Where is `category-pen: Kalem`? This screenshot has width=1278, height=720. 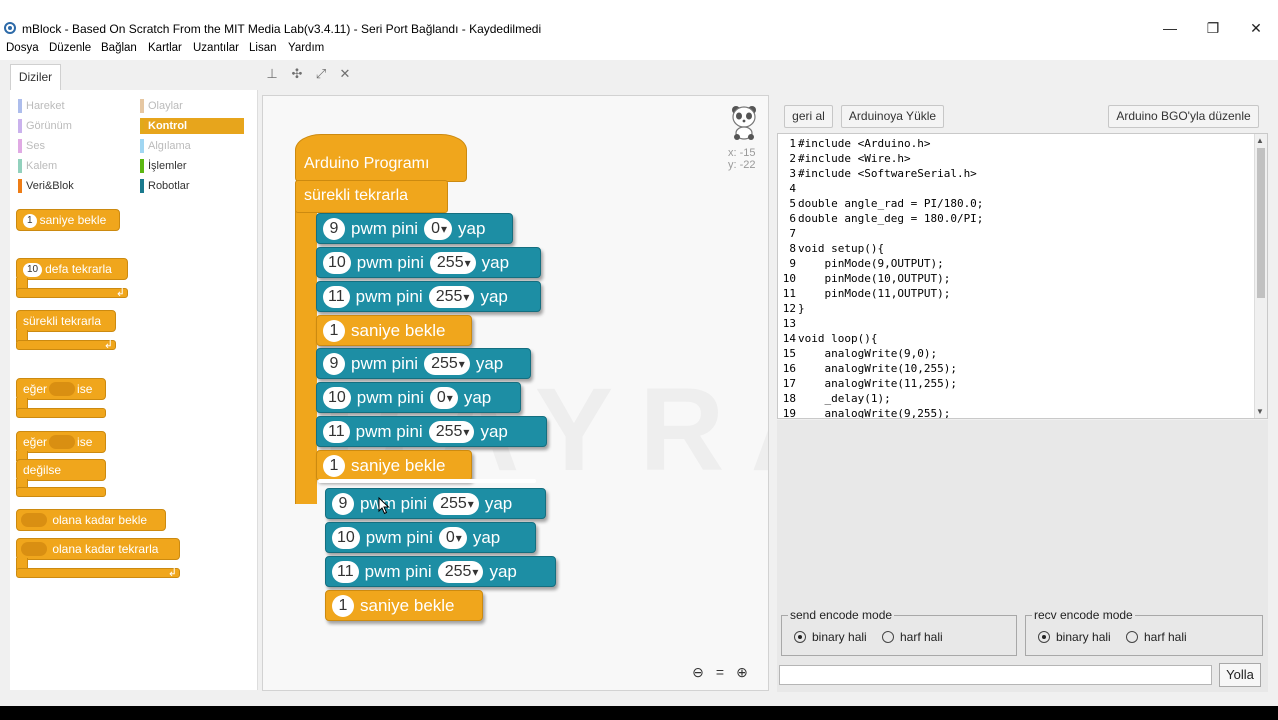
category-pen: Kalem is located at coordinates (73, 166).